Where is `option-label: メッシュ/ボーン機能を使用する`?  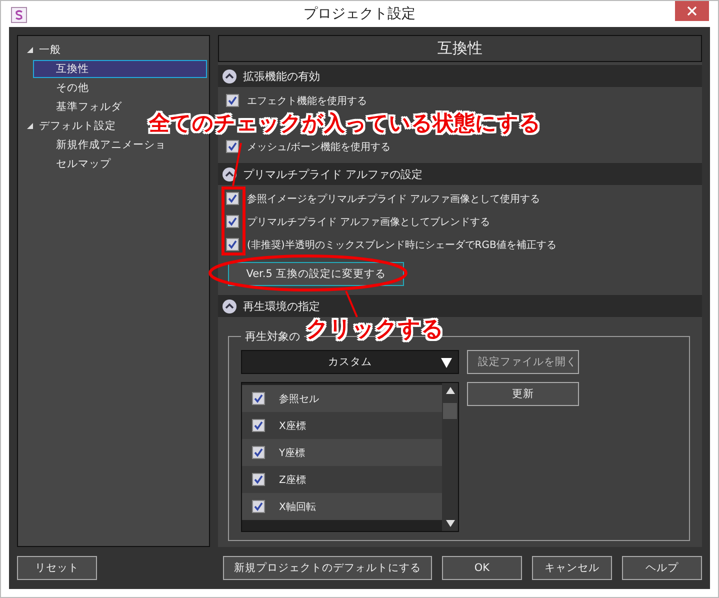
option-label: メッシュ/ボーン機能を使用する is located at coordinates (318, 147).